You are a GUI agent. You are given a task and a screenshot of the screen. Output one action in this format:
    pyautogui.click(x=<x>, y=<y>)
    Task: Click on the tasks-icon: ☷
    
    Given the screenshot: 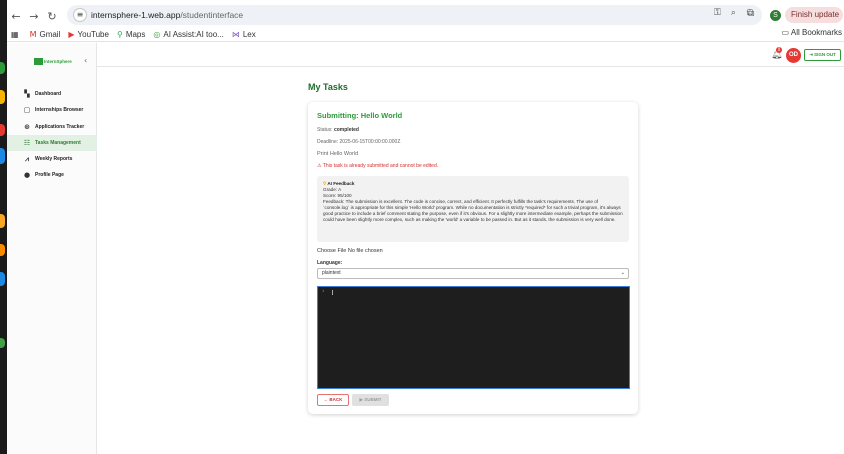 What is the action you would take?
    pyautogui.click(x=27, y=142)
    